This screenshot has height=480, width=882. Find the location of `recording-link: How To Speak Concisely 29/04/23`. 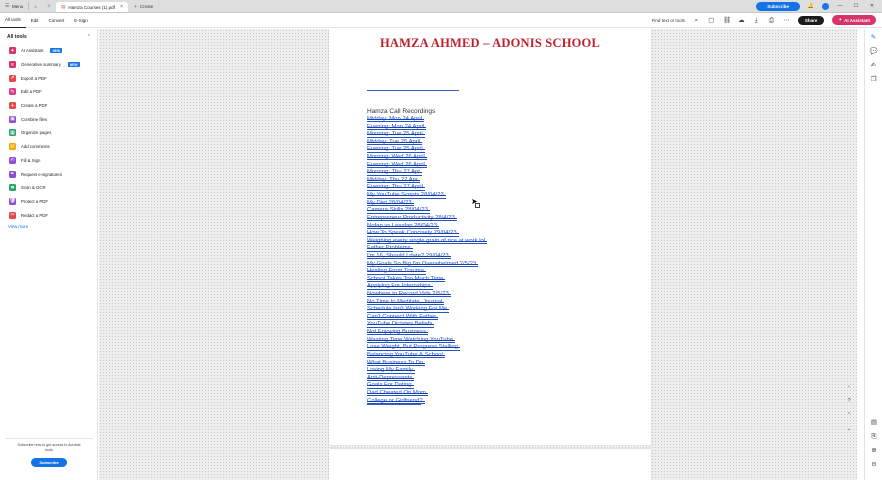

recording-link: How To Speak Concisely 29/04/23 is located at coordinates (426, 234).